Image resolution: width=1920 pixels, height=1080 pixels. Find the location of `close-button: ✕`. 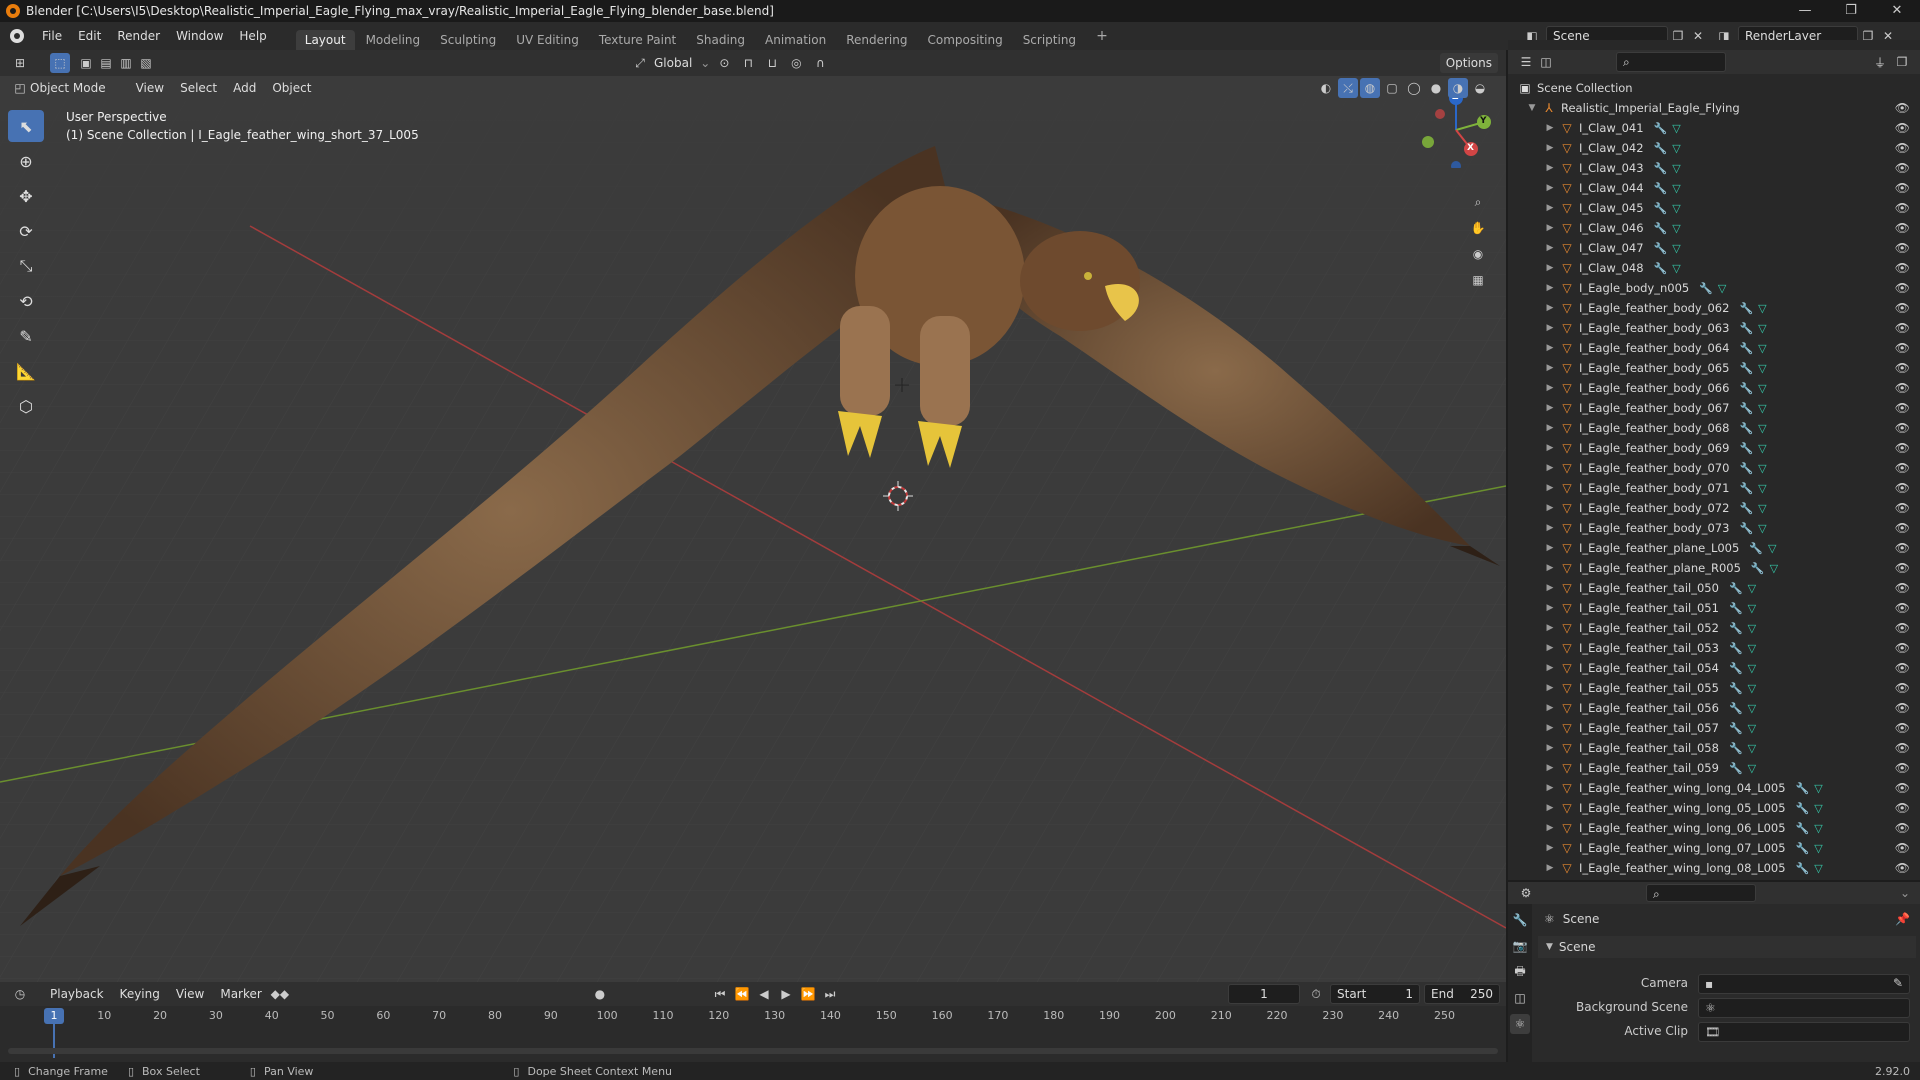

close-button: ✕ is located at coordinates (1897, 11).